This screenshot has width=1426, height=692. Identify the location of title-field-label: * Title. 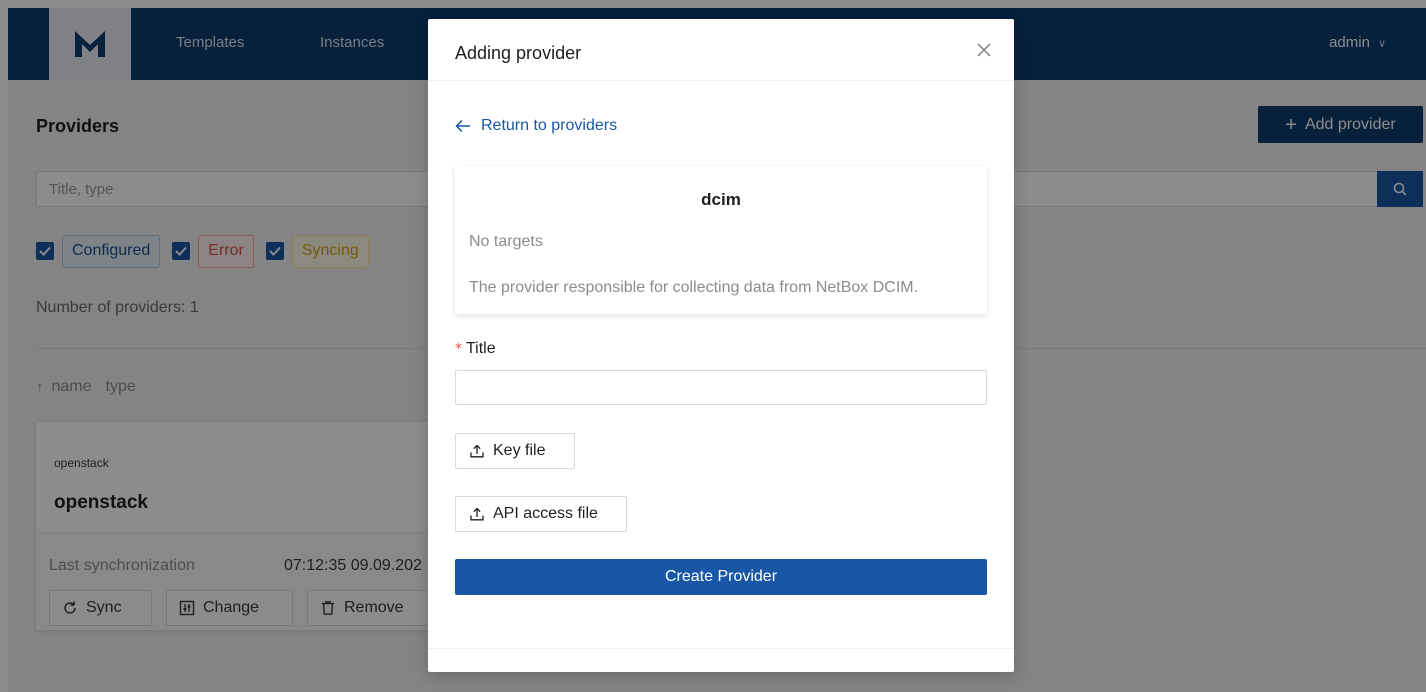
(475, 349).